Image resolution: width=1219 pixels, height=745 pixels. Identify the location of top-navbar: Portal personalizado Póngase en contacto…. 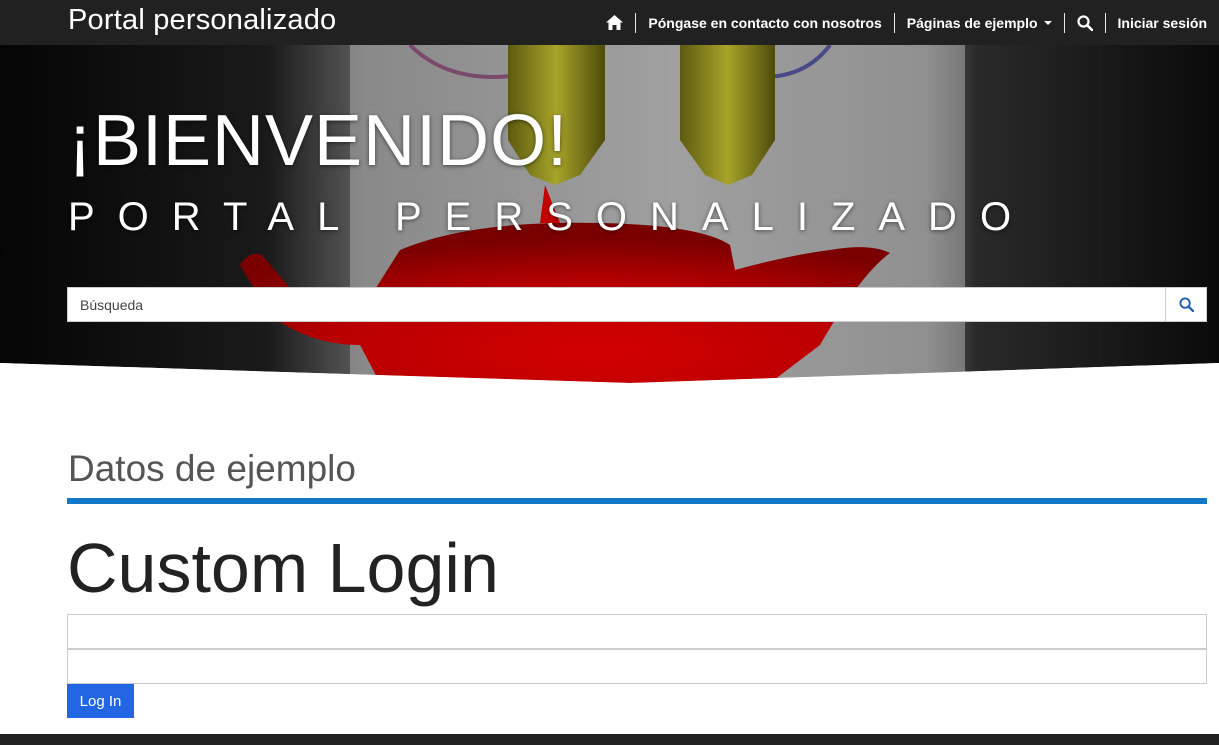
(609, 22).